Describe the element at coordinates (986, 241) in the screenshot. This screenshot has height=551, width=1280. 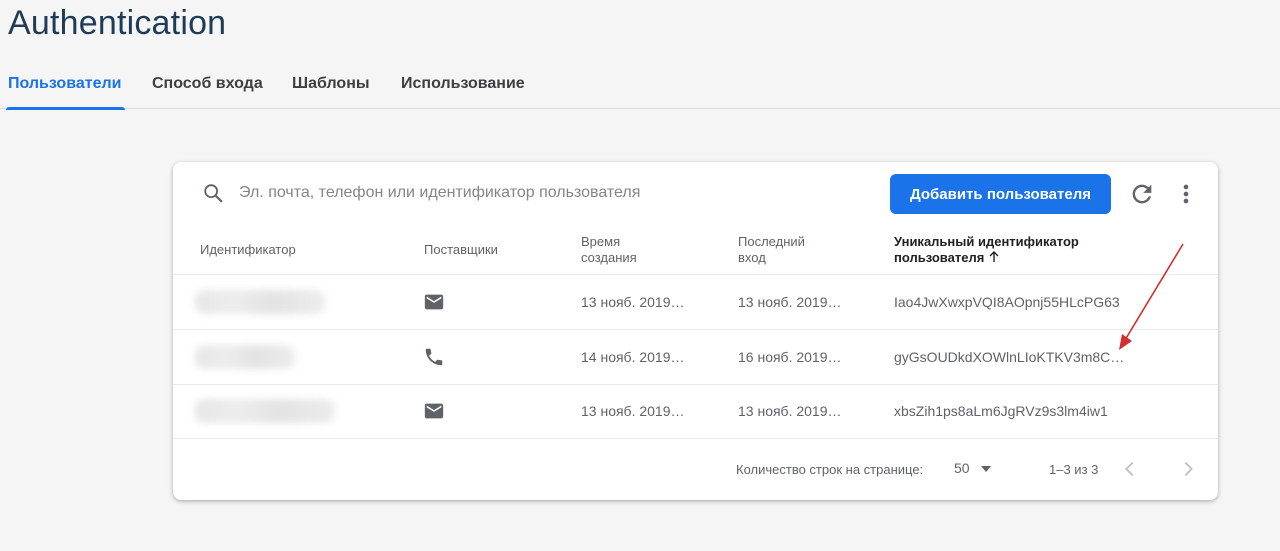
I see `header-uid-line1: Уникальный идентификатор` at that location.